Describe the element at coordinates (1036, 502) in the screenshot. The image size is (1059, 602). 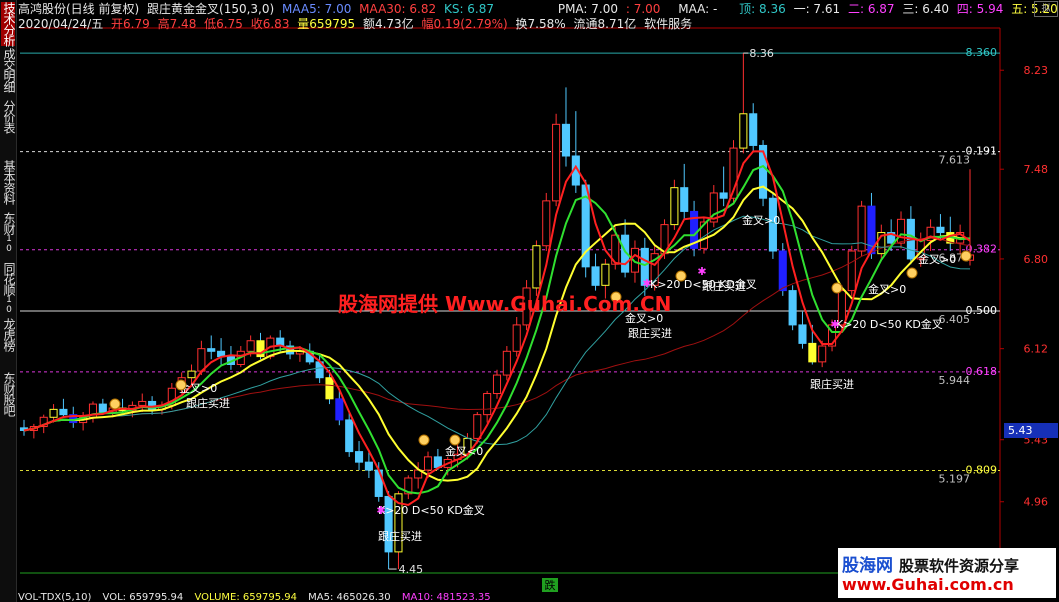
I see `y-tick-label: 4.96` at that location.